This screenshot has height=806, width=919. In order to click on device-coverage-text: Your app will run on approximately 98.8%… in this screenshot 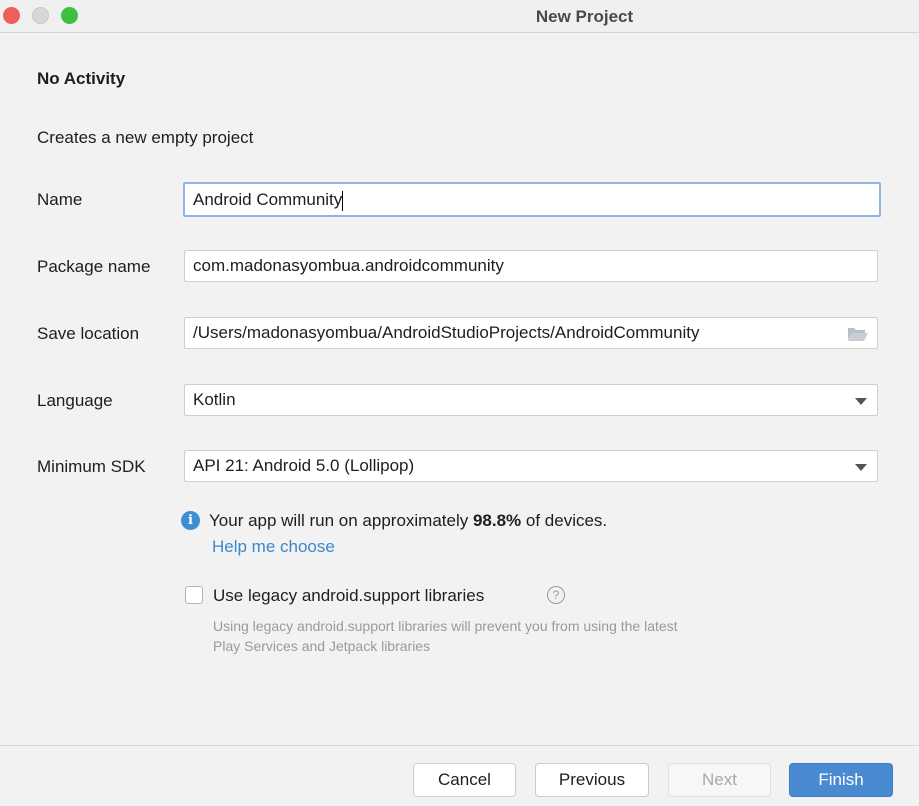, I will do `click(408, 521)`.